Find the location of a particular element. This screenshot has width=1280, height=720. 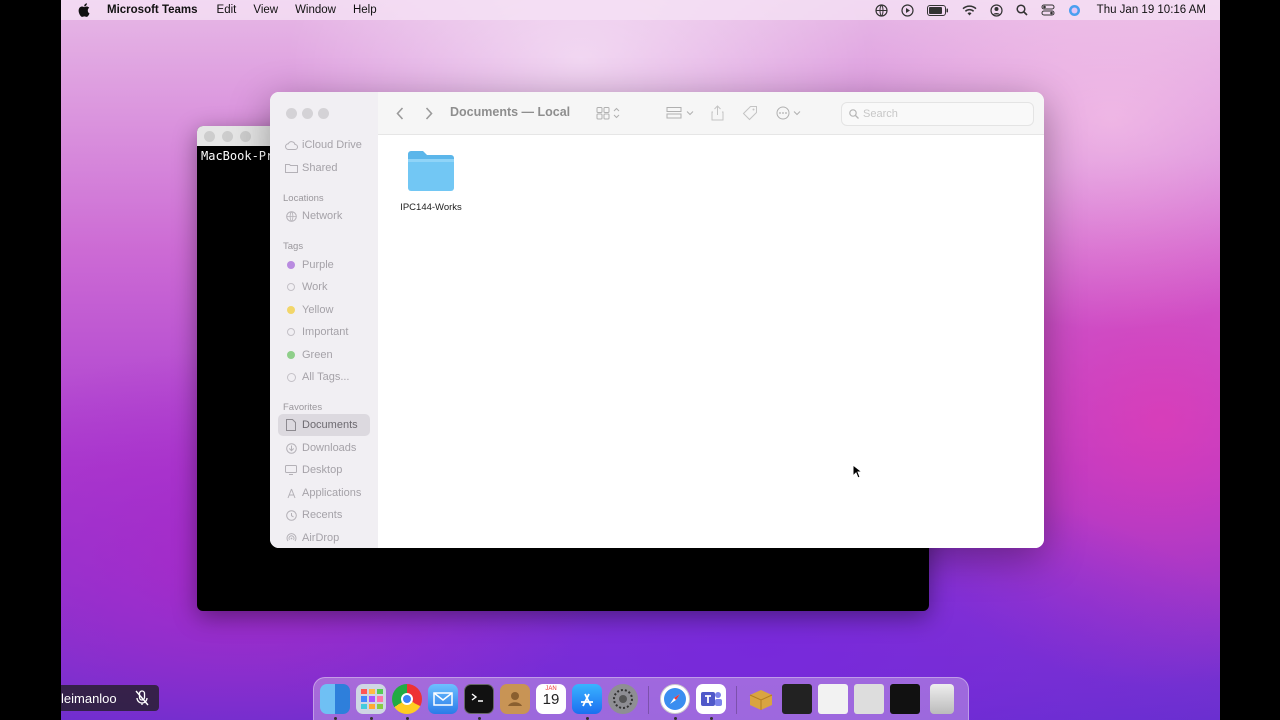

sidebar-item-downloads: Downloads is located at coordinates (324, 448).